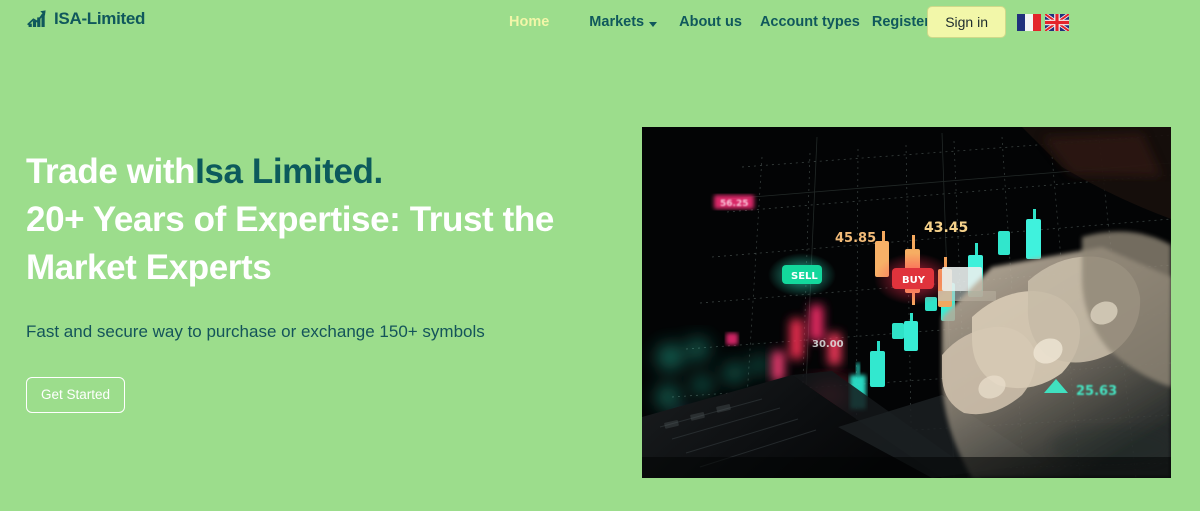 This screenshot has width=1200, height=511. What do you see at coordinates (76, 395) in the screenshot?
I see `get-started-button: Get Started` at bounding box center [76, 395].